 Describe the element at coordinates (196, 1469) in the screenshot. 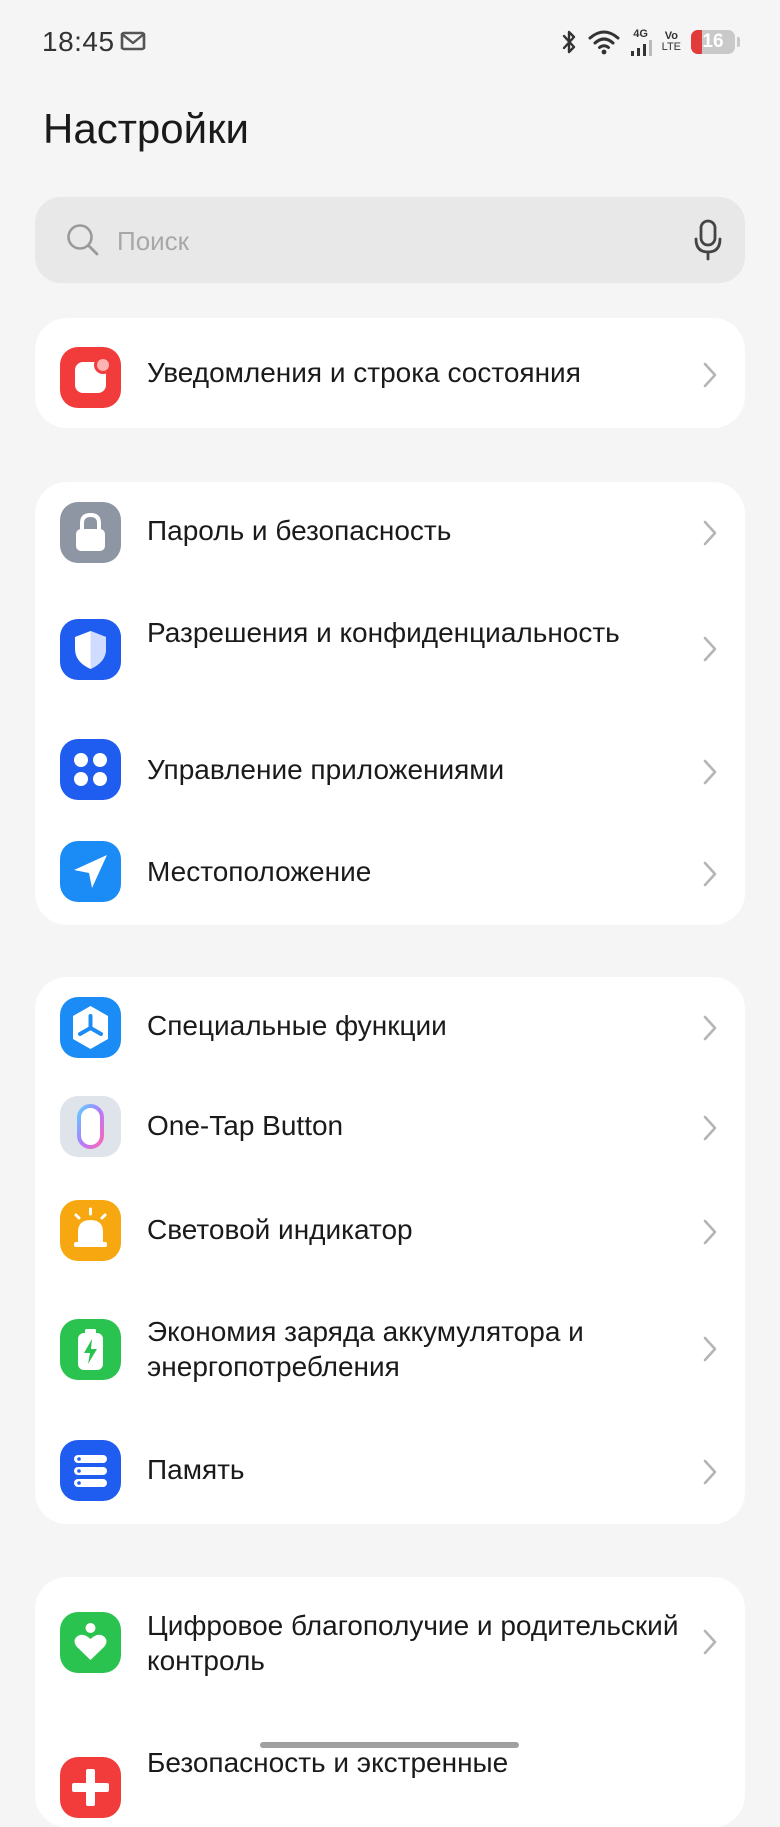

I see `settings-item-label: Память` at that location.